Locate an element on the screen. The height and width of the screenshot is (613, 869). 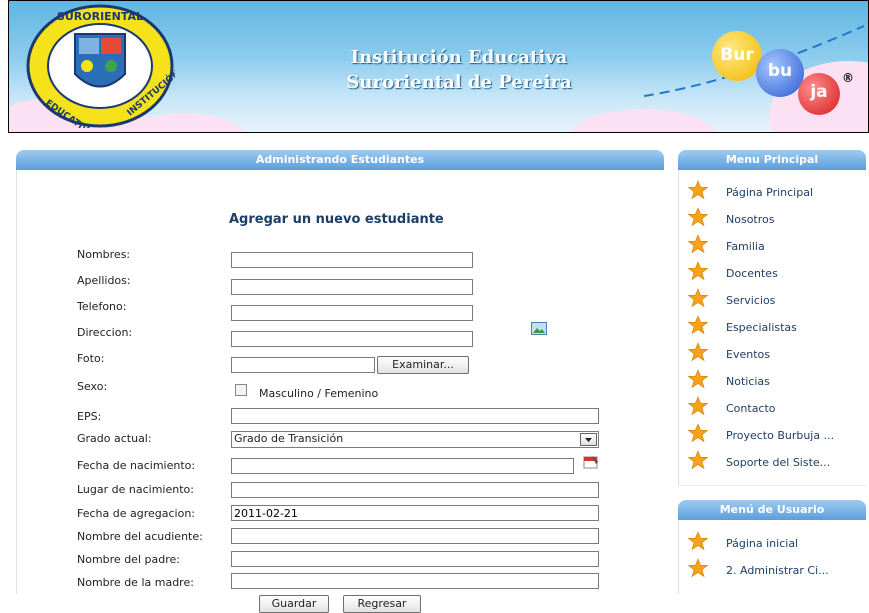
menu-item-pagina-principal: Página Principal is located at coordinates (772, 192).